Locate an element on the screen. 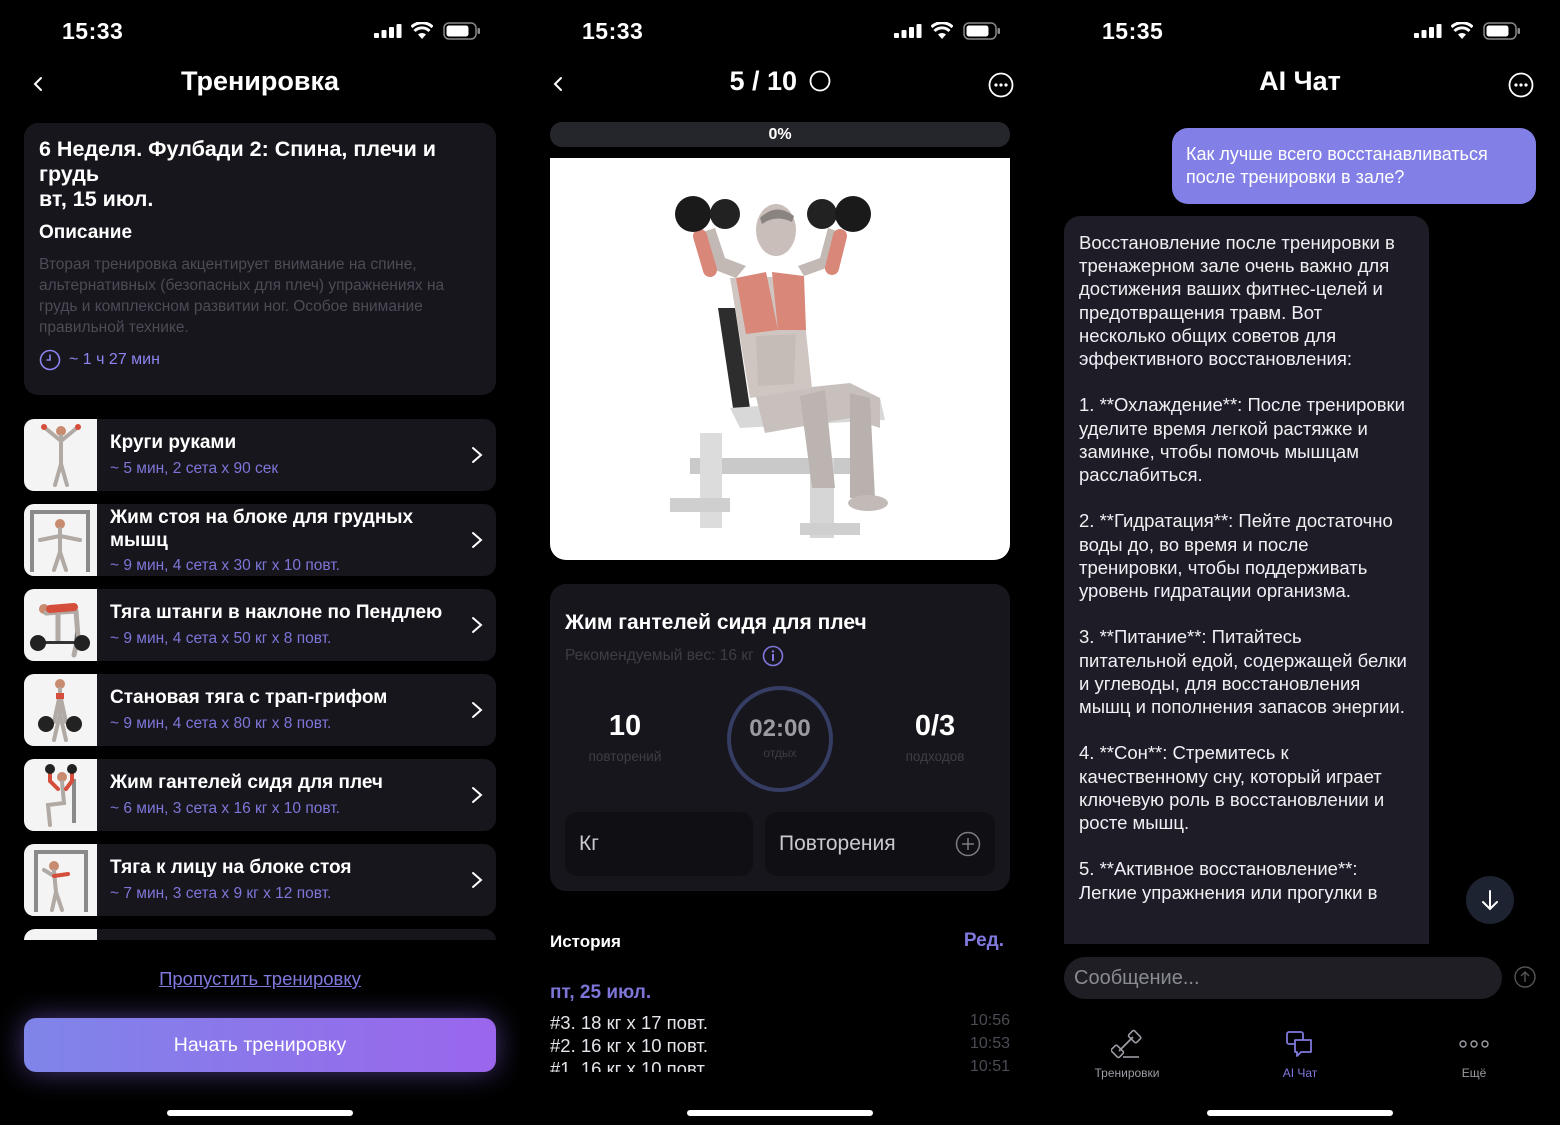 The image size is (1560, 1125). tab-ai-chat: AI Чат is located at coordinates (1300, 1053).